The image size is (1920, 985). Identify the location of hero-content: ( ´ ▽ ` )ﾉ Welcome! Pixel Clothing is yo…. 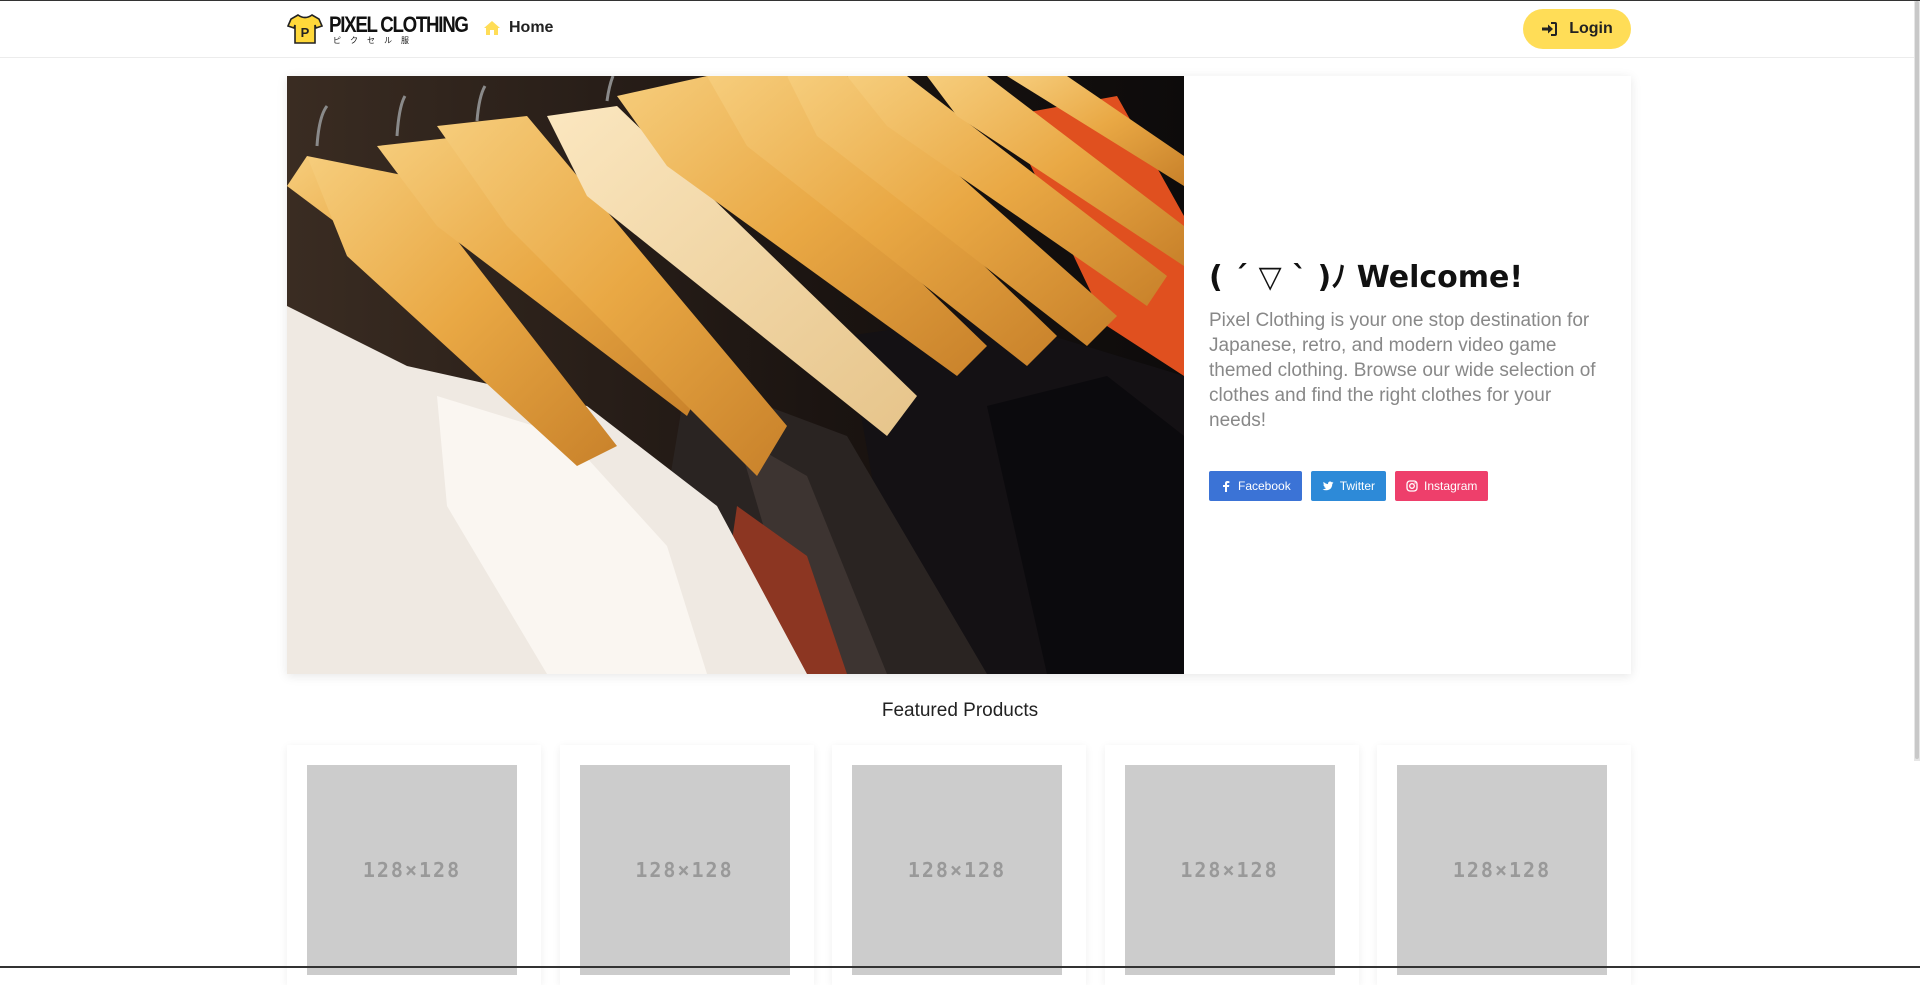
(1409, 376).